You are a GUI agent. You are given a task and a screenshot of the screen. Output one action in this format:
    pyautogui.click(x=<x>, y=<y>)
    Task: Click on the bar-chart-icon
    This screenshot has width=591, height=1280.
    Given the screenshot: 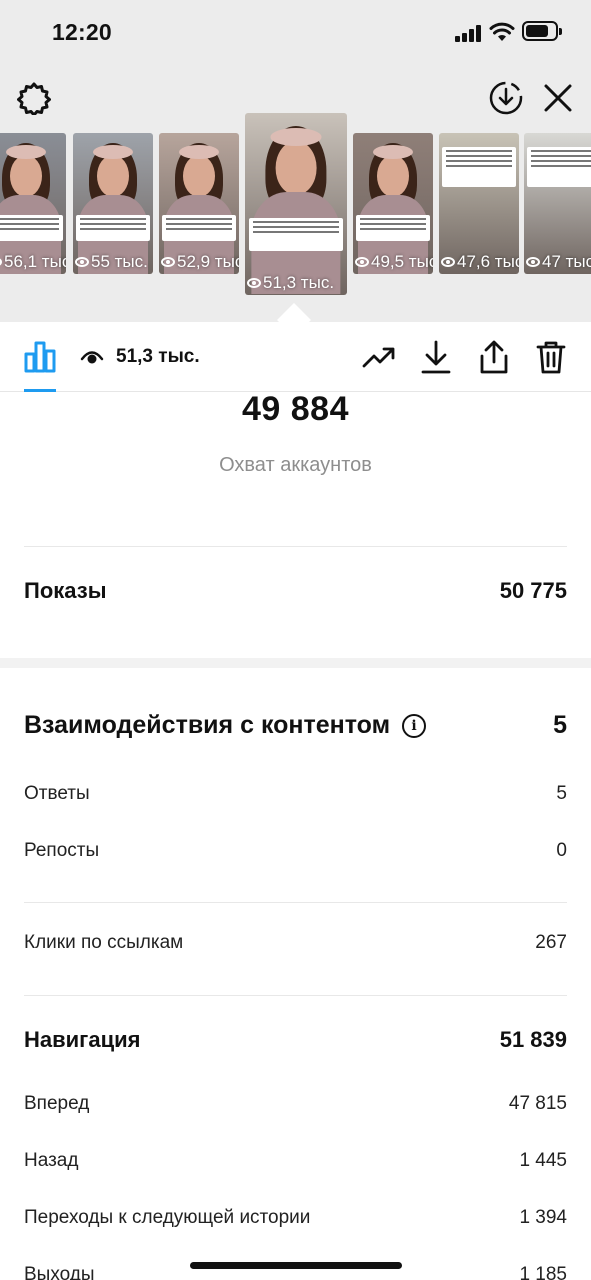 What is the action you would take?
    pyautogui.click(x=40, y=357)
    